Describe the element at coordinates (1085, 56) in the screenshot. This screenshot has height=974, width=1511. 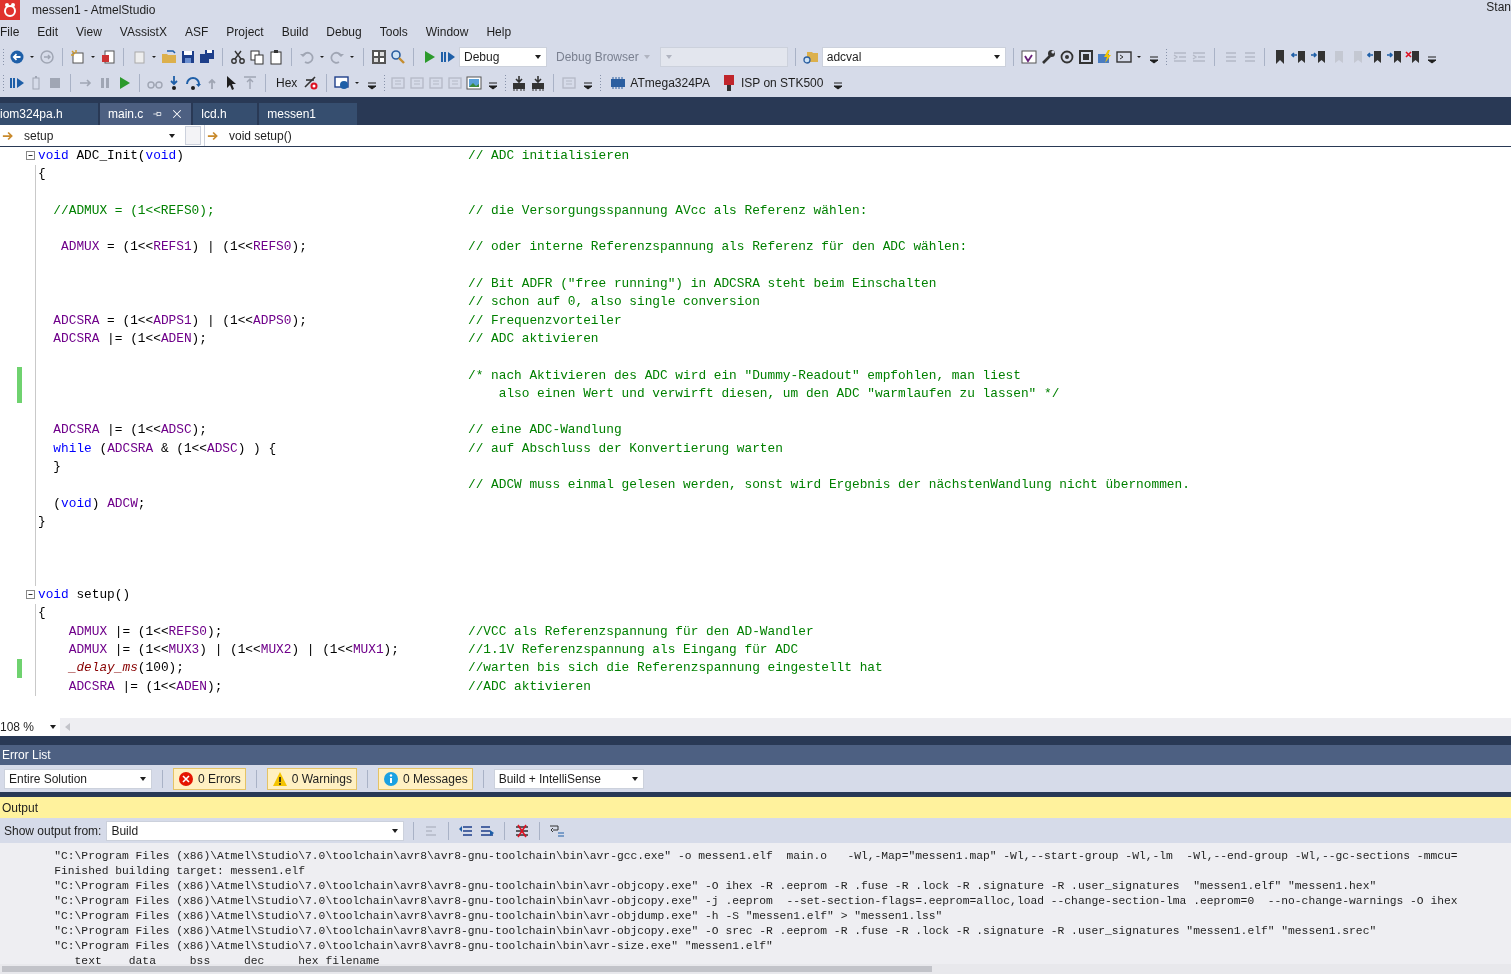
I see `frame-icon` at that location.